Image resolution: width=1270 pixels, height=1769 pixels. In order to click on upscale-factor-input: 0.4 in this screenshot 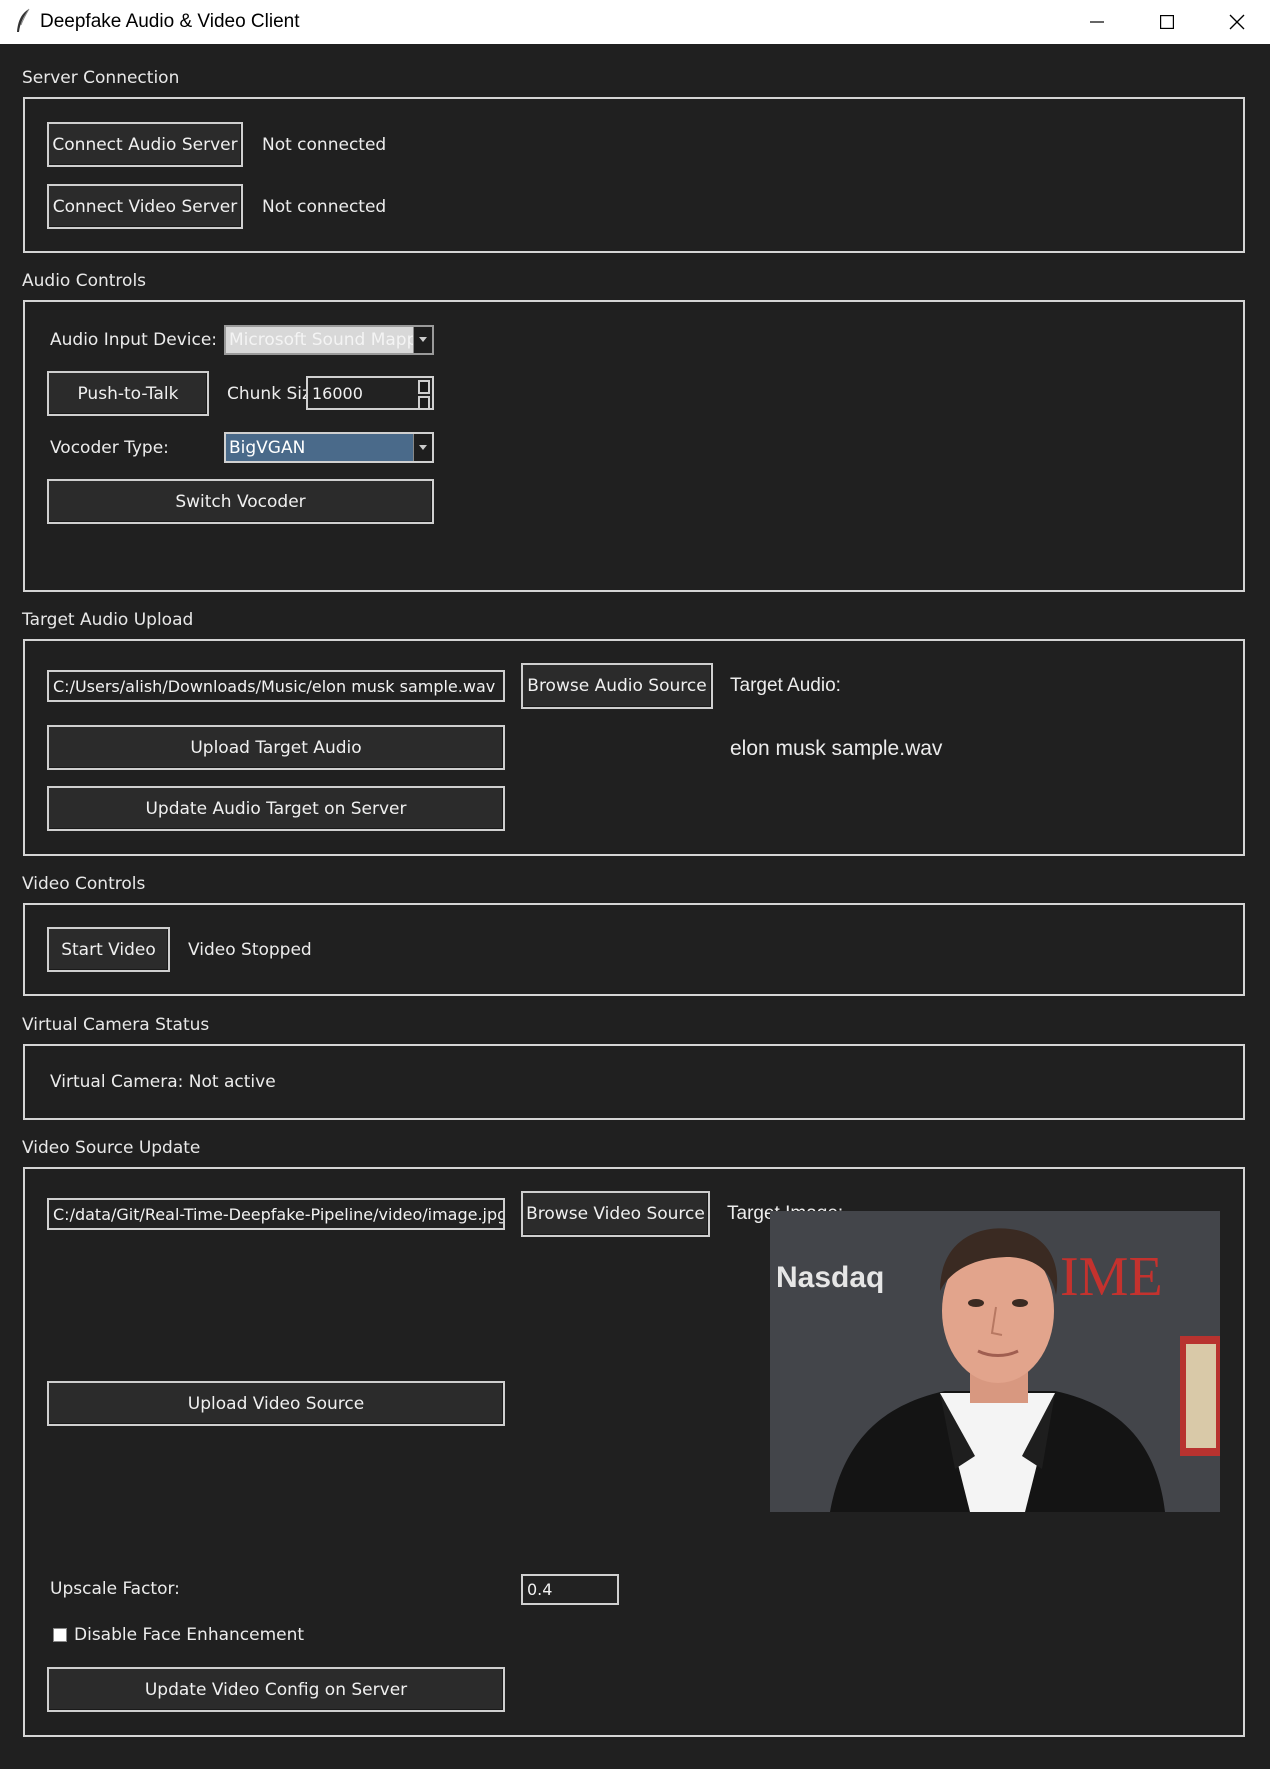, I will do `click(570, 1589)`.